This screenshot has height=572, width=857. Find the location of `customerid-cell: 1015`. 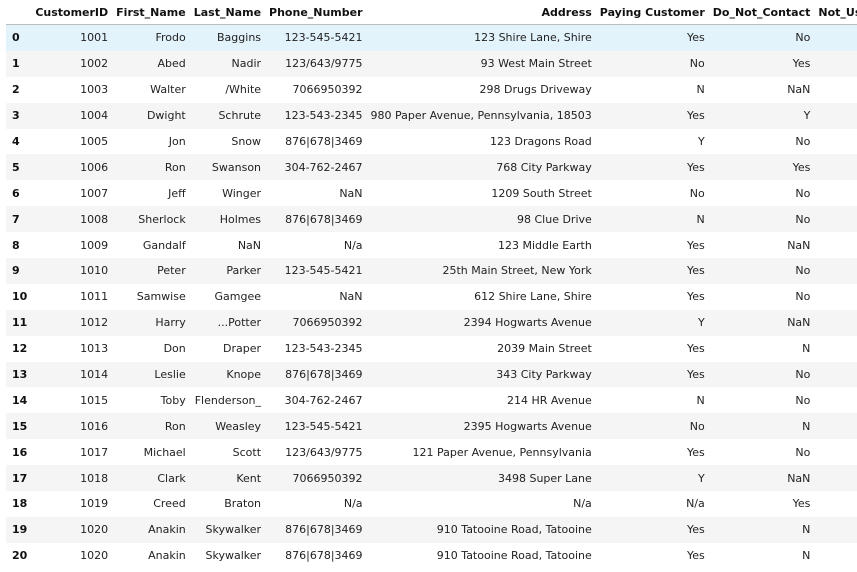

customerid-cell: 1015 is located at coordinates (94, 400).